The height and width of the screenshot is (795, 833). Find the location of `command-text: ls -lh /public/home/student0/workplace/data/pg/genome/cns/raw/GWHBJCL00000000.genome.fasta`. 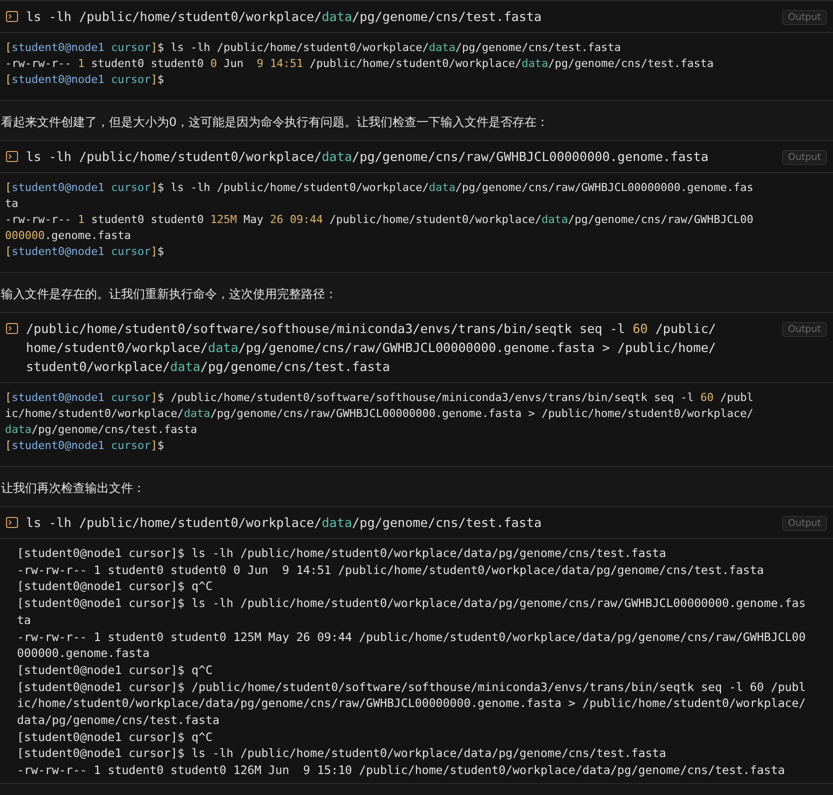

command-text: ls -lh /public/home/student0/workplace/data/pg/genome/cns/raw/GWHBJCL00000000.genome.fasta is located at coordinates (368, 157).